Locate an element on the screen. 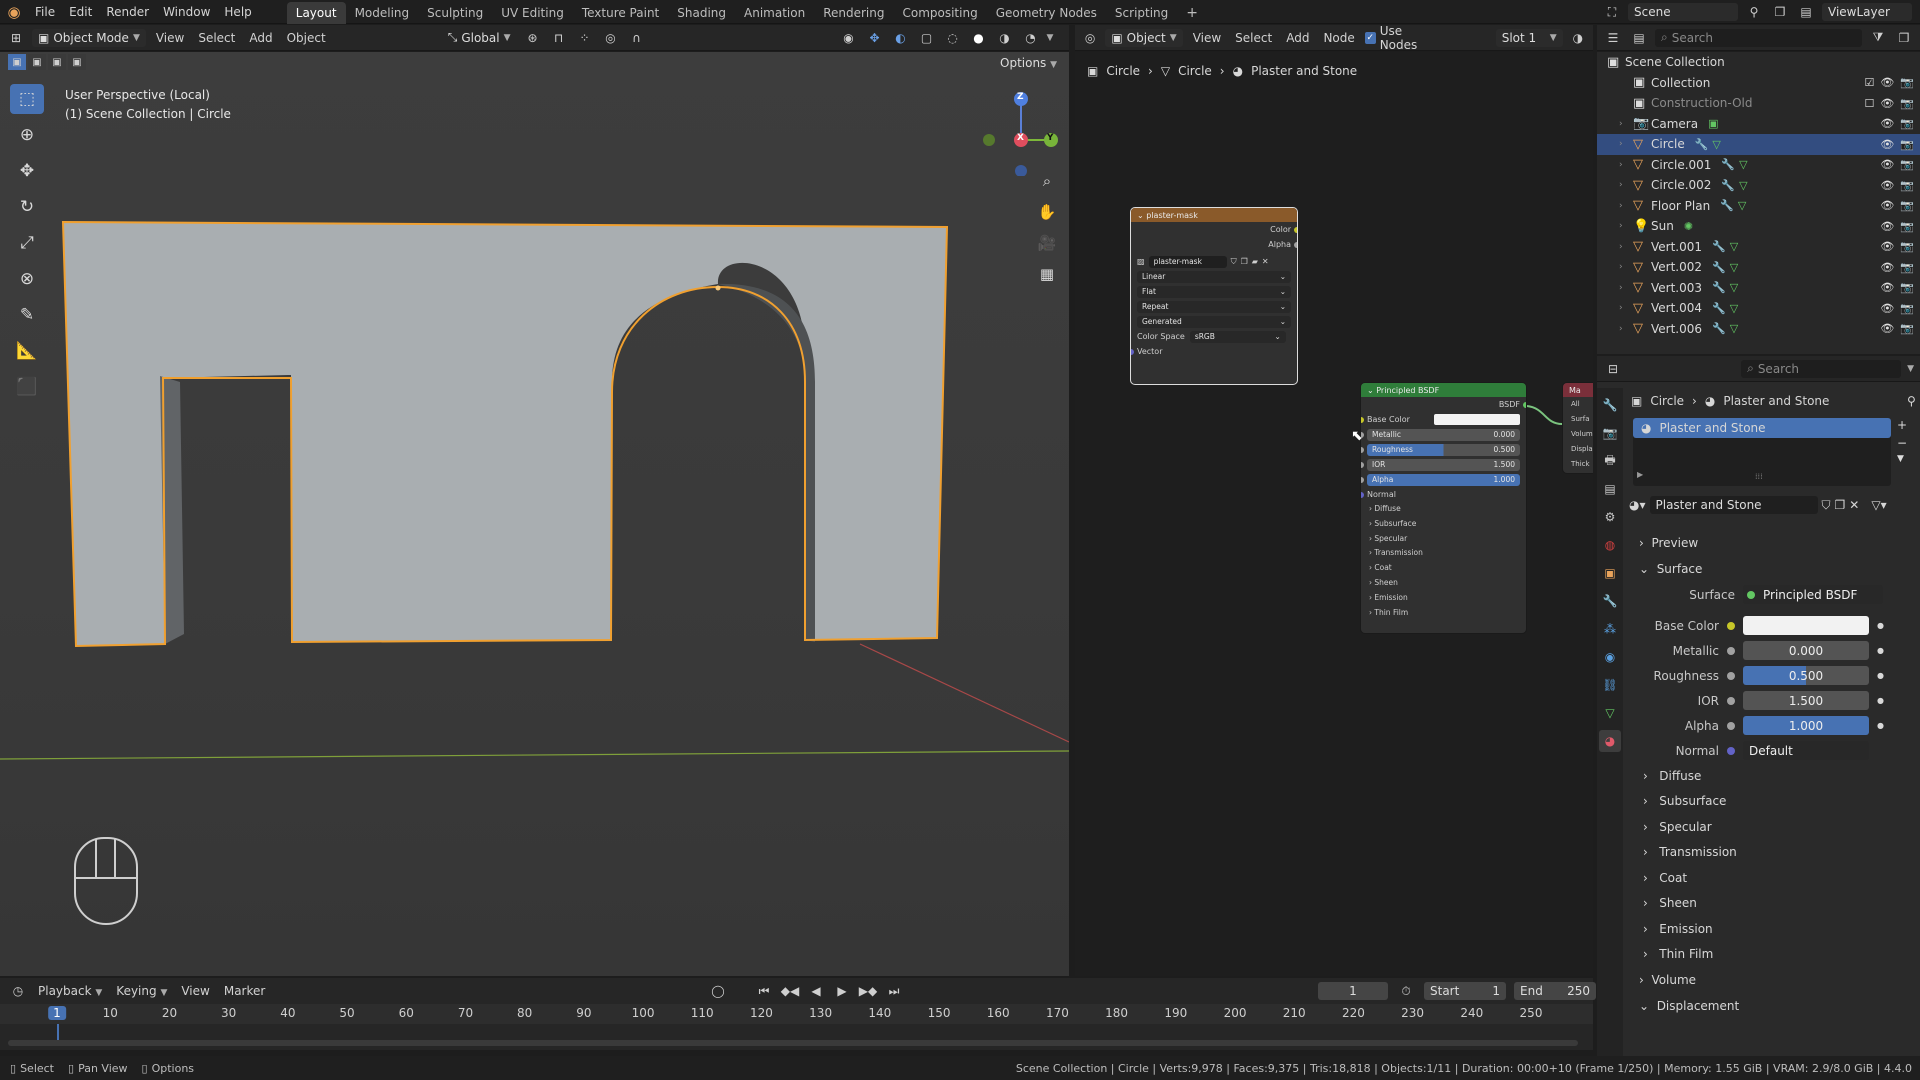 This screenshot has height=1080, width=1920. outliner-item: › 💡 Sun ✺ 👁 📷 is located at coordinates (1758, 226).